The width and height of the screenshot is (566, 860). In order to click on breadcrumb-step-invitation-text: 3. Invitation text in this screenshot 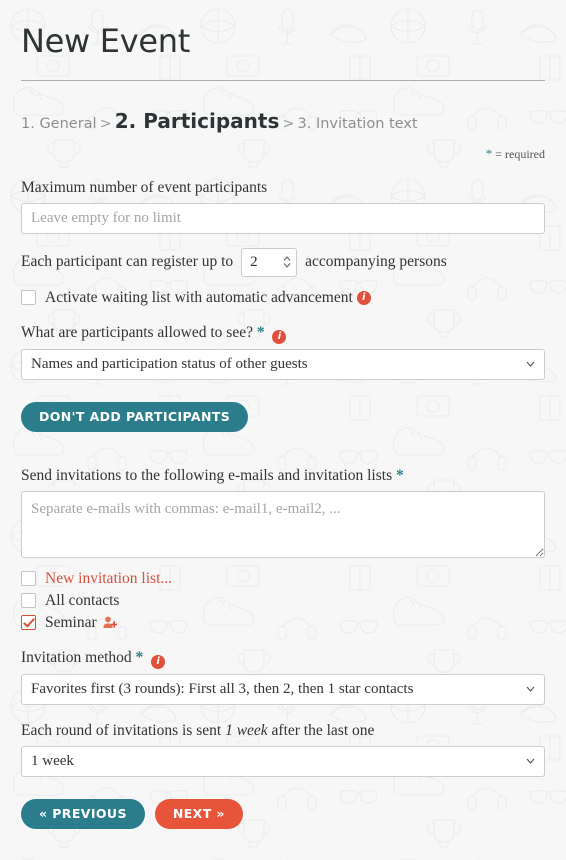, I will do `click(358, 124)`.